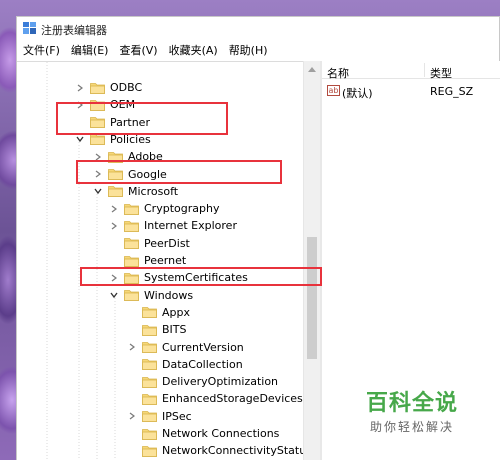 This screenshot has height=460, width=500. I want to click on column-header-name: 名称, so click(338, 73).